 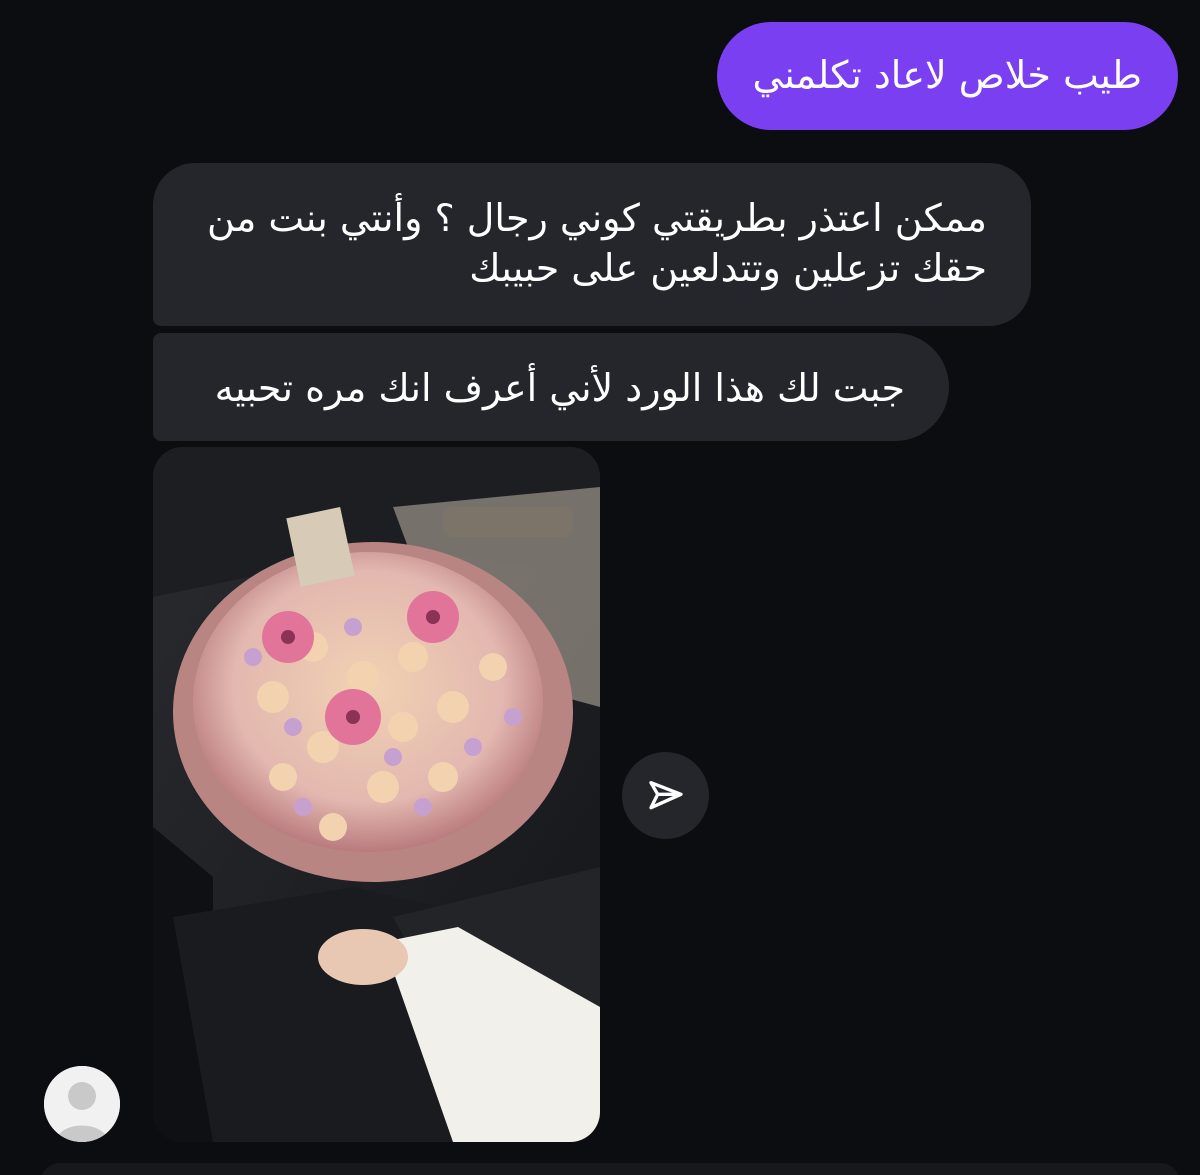 I want to click on share-button, so click(x=665, y=795).